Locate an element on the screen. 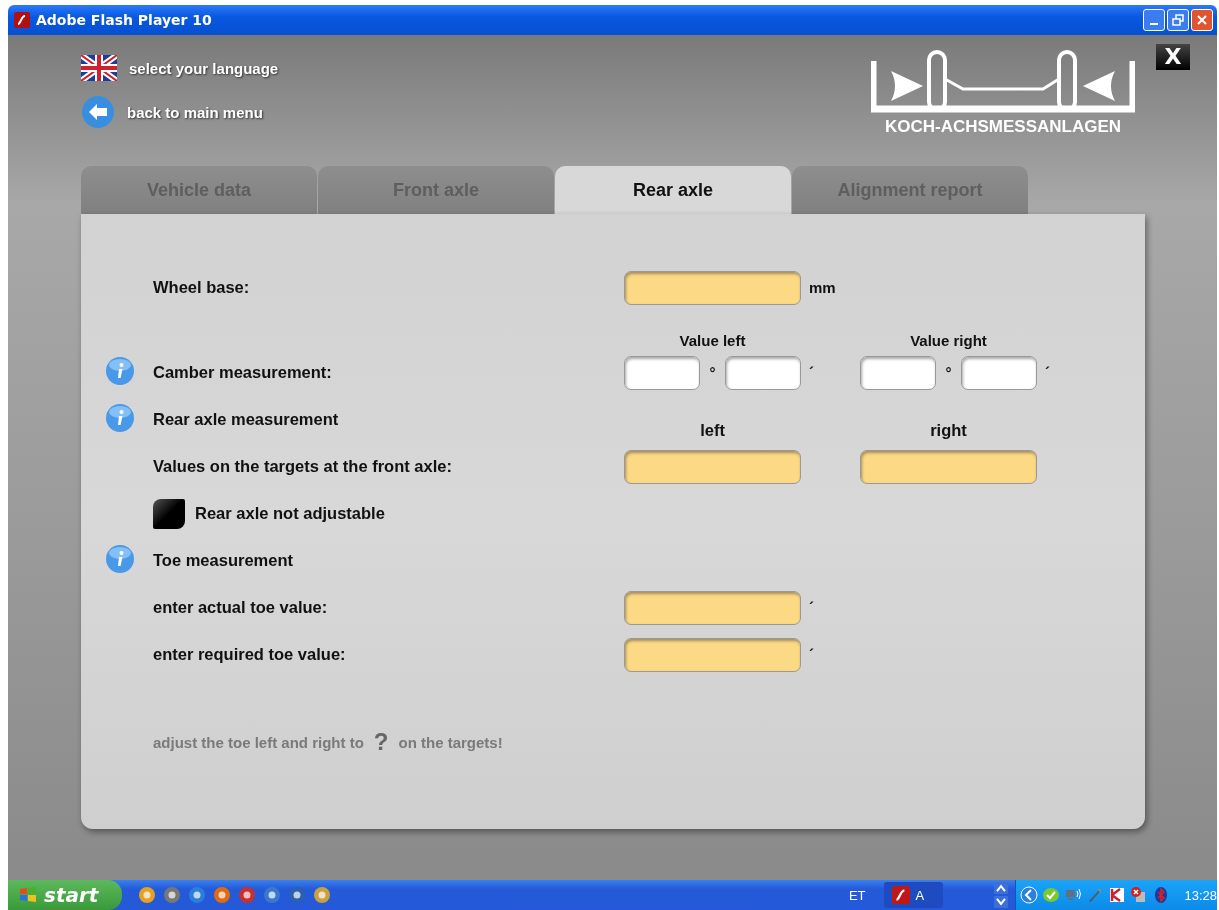 The image size is (1219, 910). close-button: X is located at coordinates (1173, 57).